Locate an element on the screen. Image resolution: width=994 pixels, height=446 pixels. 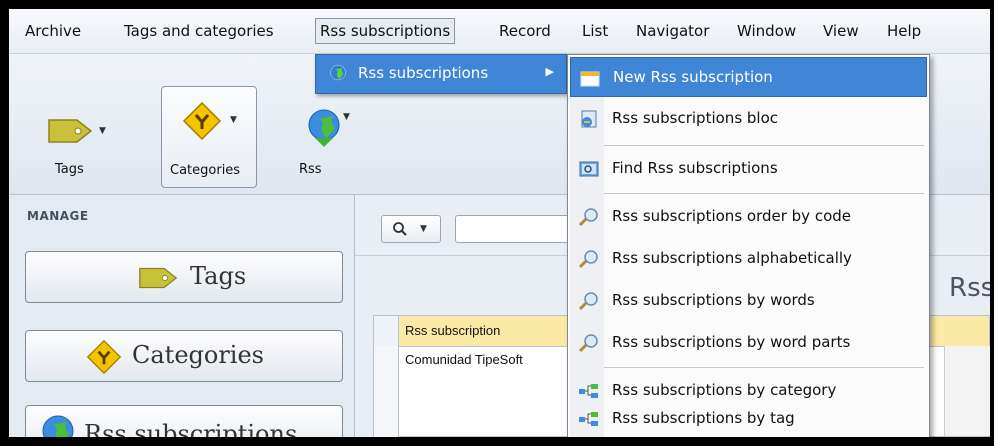
menu-item-label: Rss subscriptions order by code is located at coordinates (732, 216).